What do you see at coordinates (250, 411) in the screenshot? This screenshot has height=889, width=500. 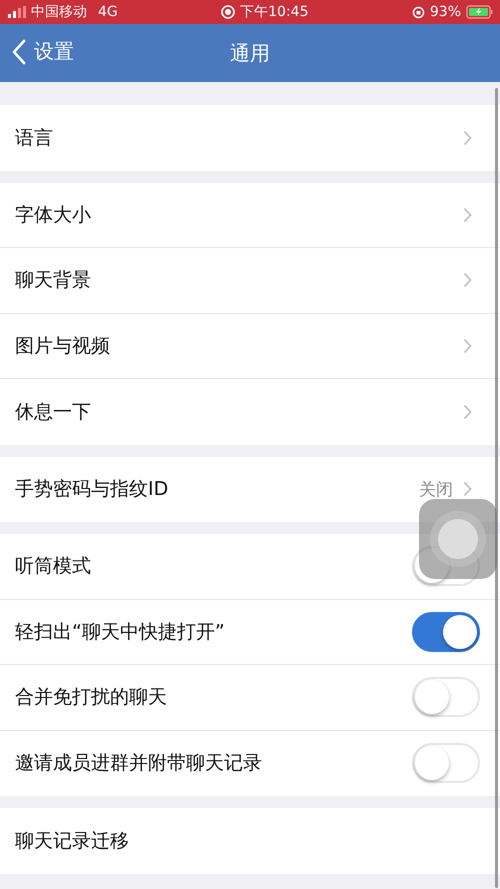 I see `settings-row: 休息一下` at bounding box center [250, 411].